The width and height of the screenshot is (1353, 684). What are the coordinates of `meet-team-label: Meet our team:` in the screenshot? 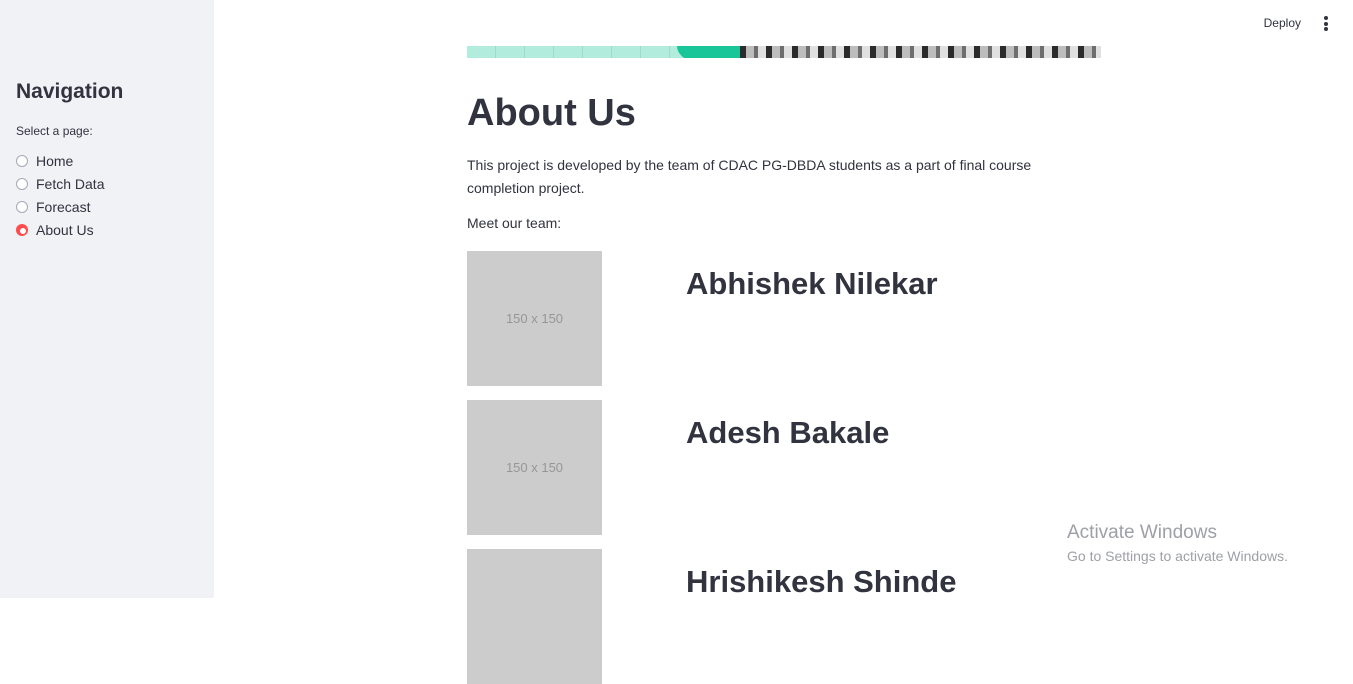 It's located at (514, 223).